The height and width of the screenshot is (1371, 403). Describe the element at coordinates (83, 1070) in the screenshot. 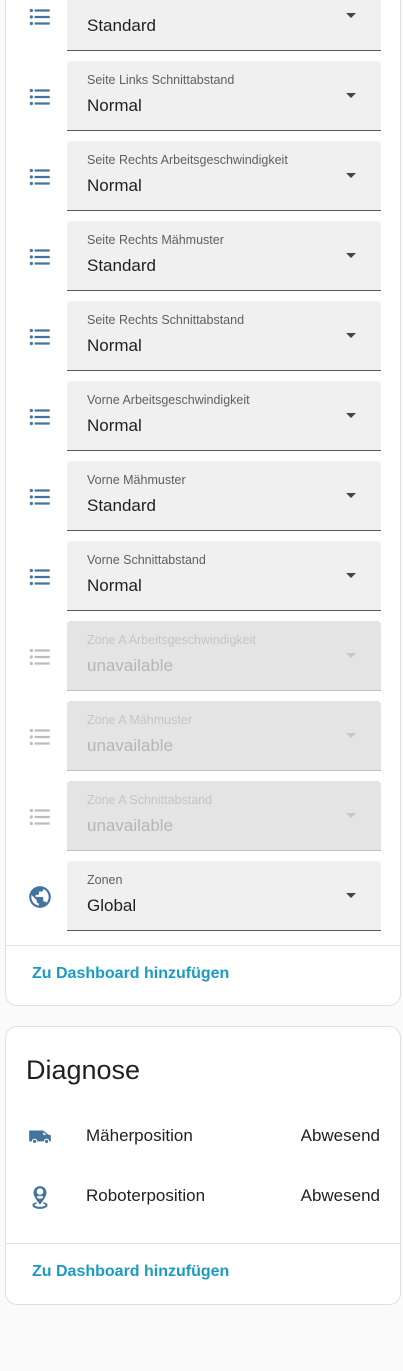

I see `diagnose-title: Diagnose` at that location.